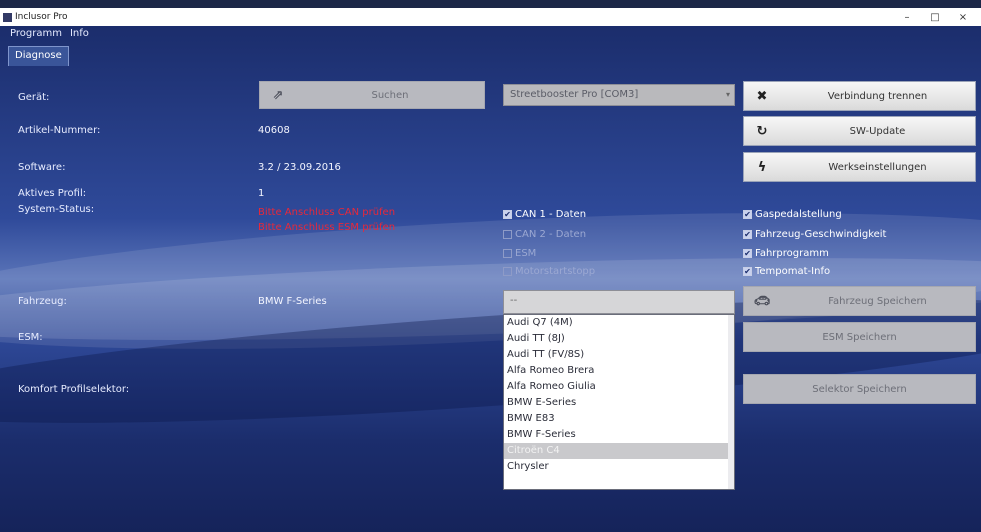 This screenshot has width=981, height=532. Describe the element at coordinates (41, 17) in the screenshot. I see `window-title: Inclusor Pro` at that location.